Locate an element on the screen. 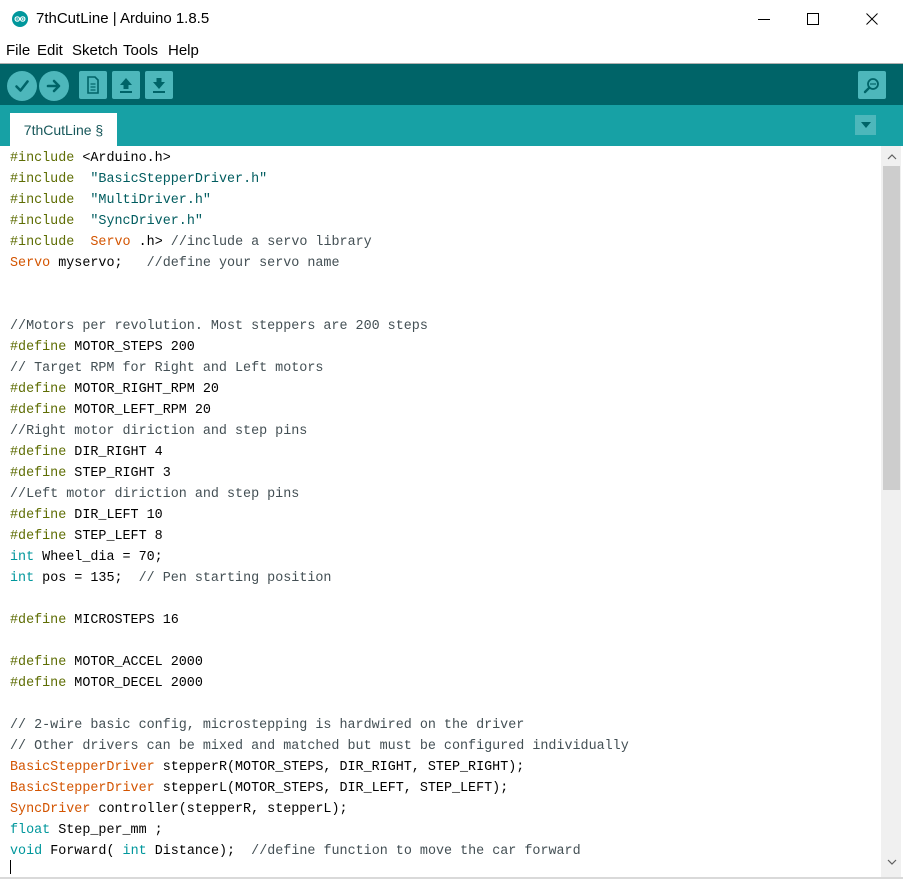 The image size is (903, 879). close-button is located at coordinates (872, 19).